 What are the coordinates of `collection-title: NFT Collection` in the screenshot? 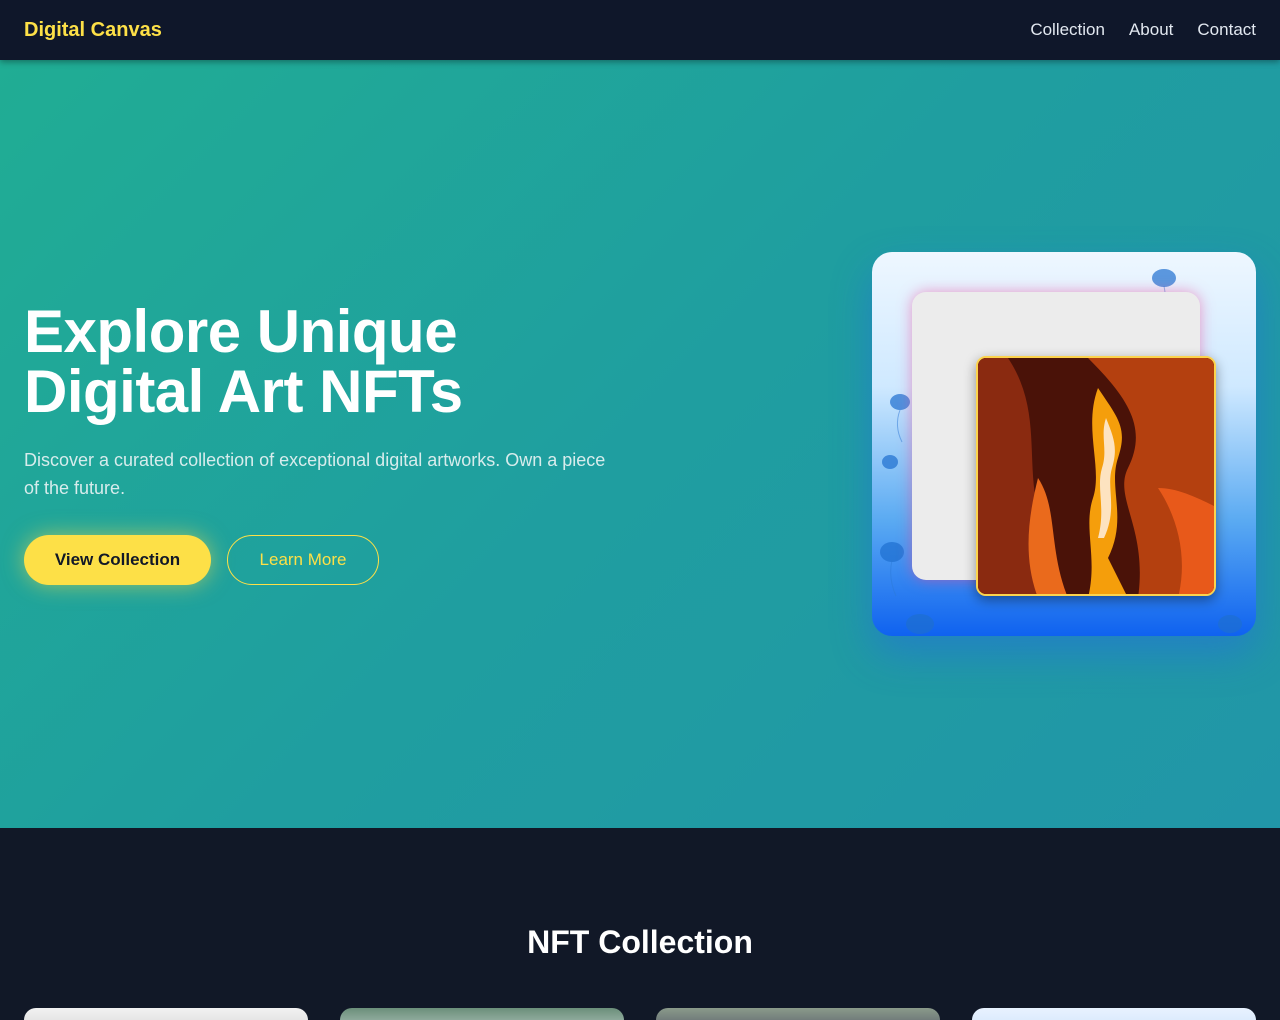 It's located at (640, 942).